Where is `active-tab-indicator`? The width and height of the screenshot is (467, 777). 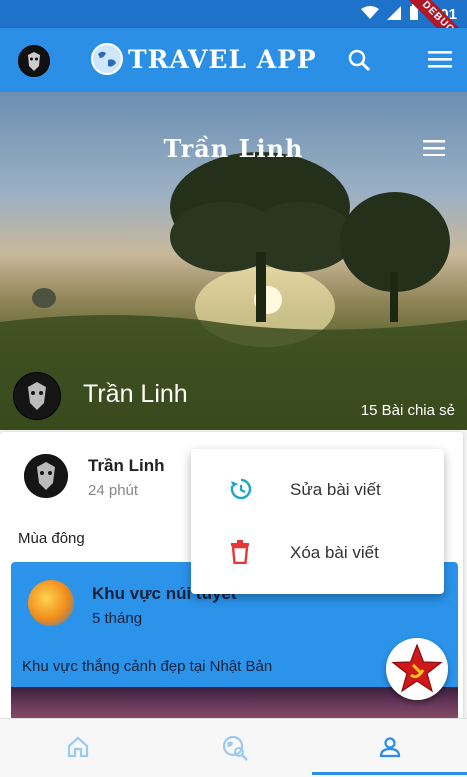
active-tab-indicator is located at coordinates (389, 773).